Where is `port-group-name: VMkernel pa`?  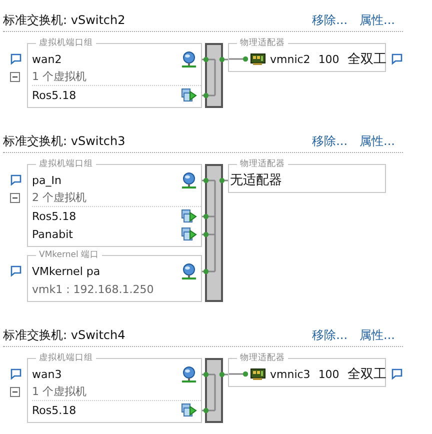
port-group-name: VMkernel pa is located at coordinates (66, 271).